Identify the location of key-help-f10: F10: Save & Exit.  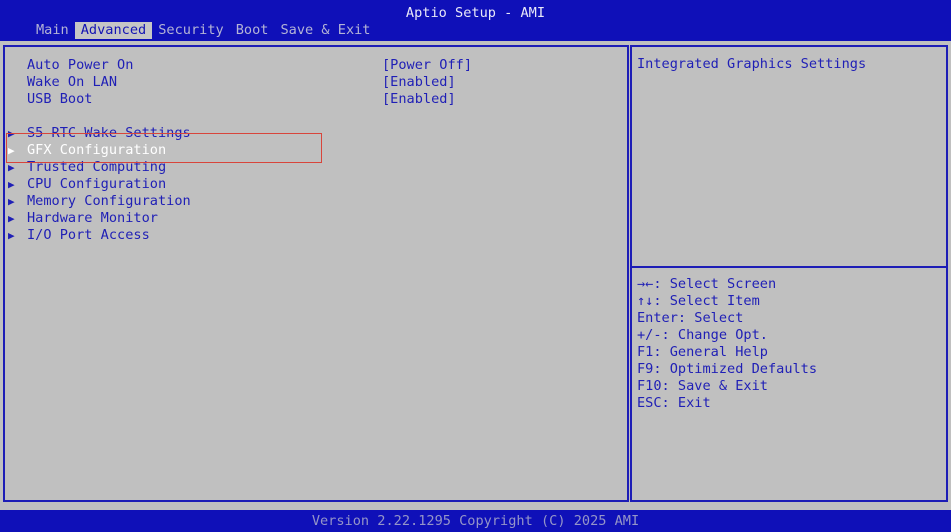
(702, 386).